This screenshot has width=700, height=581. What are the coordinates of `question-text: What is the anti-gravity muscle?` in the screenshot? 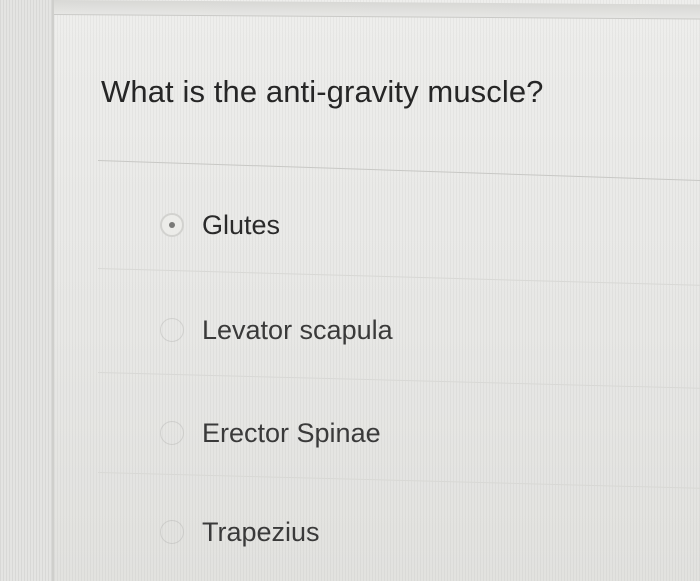 It's located at (322, 91).